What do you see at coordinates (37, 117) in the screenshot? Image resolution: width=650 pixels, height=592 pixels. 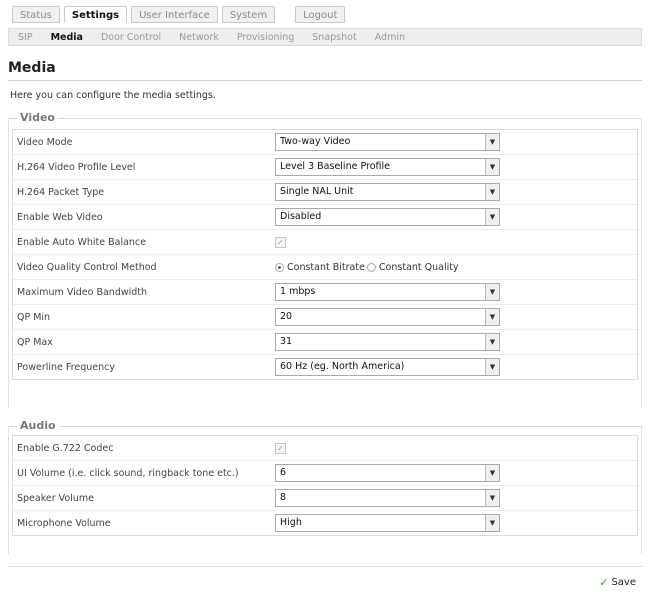 I see `video-legend: Video` at bounding box center [37, 117].